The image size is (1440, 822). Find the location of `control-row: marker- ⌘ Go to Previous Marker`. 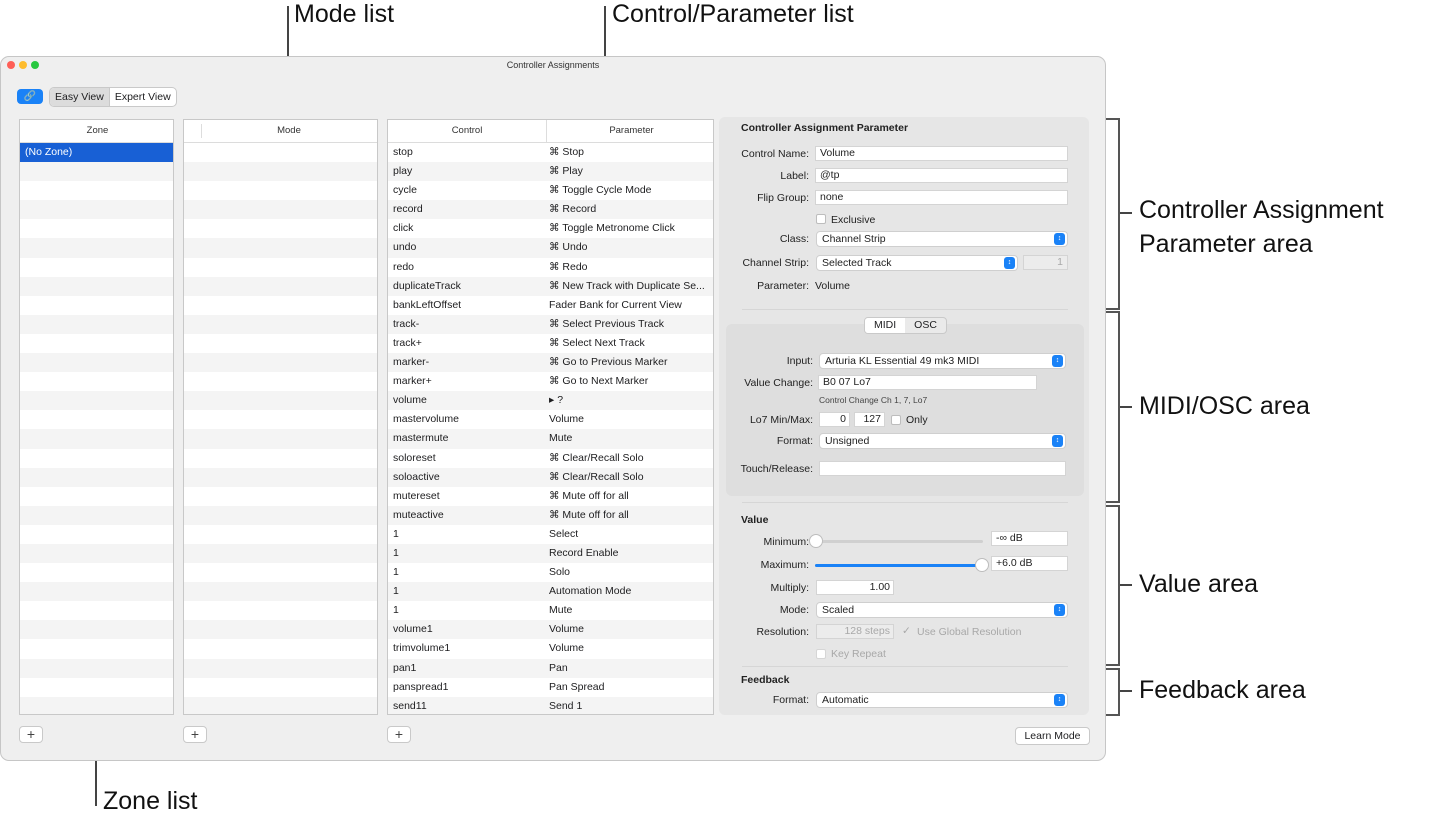

control-row: marker- ⌘ Go to Previous Marker is located at coordinates (550, 363).